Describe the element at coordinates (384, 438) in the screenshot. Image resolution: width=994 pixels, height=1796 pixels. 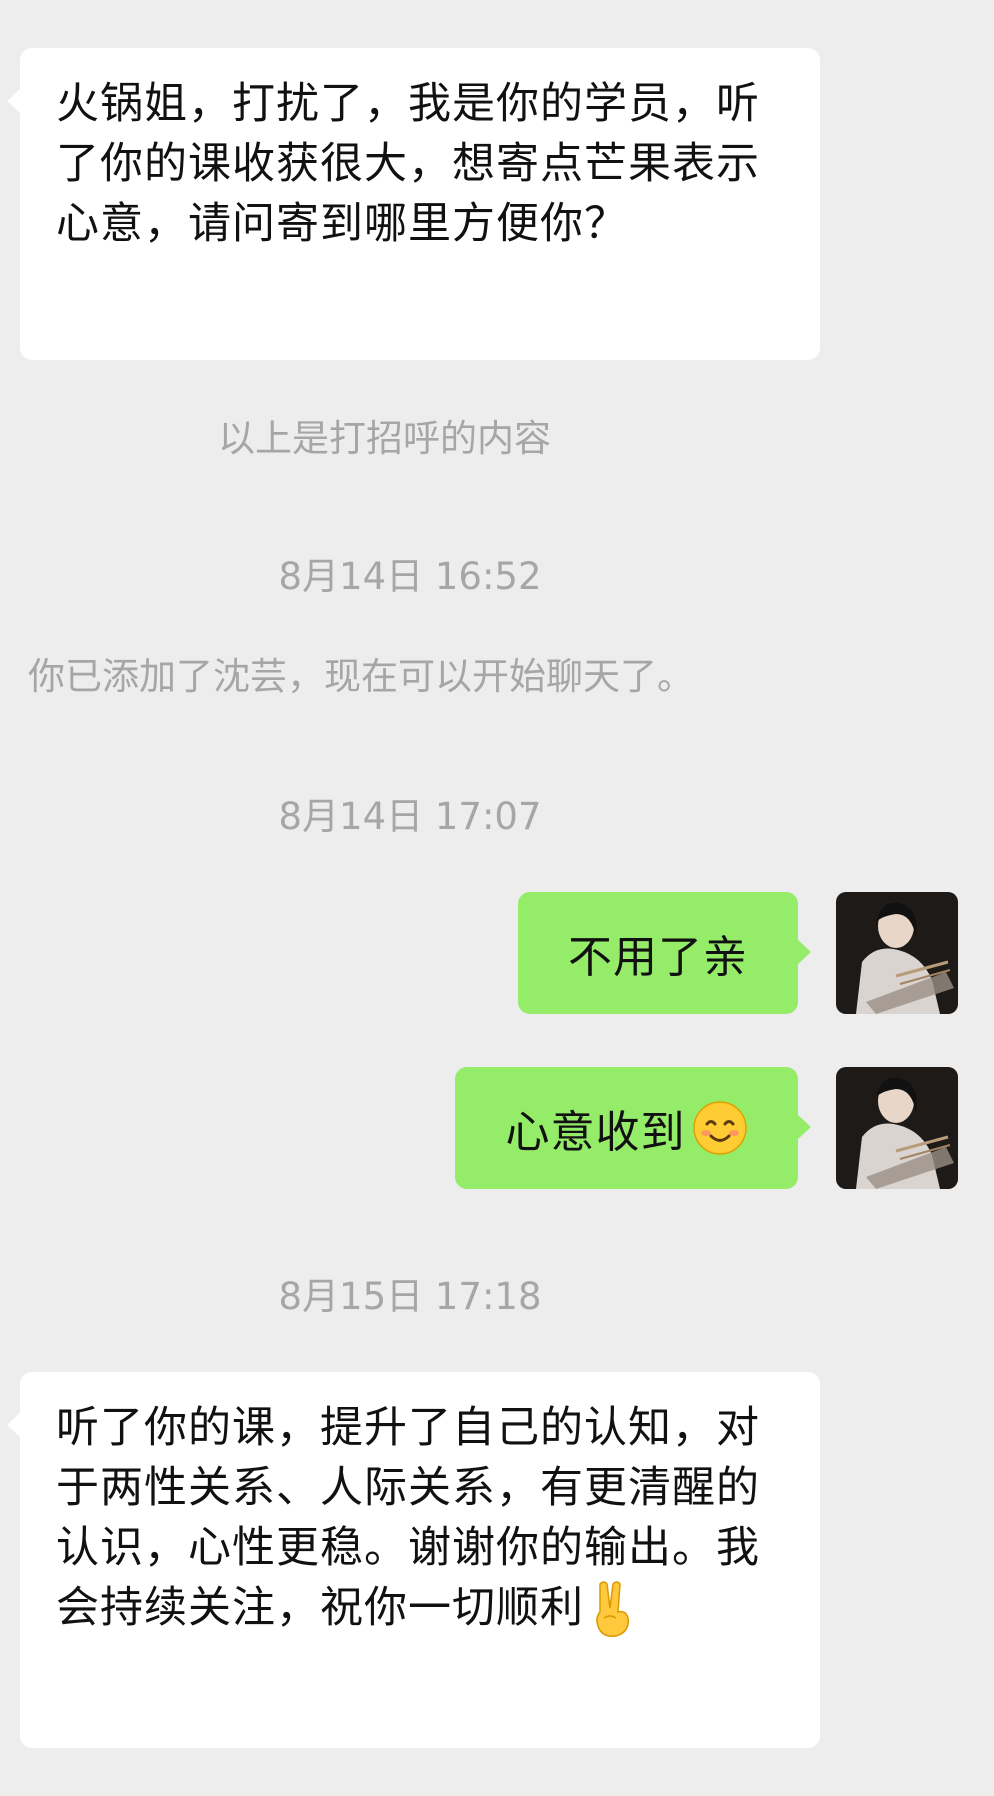
I see `greeting-note: 以上是打招呼的内容` at that location.